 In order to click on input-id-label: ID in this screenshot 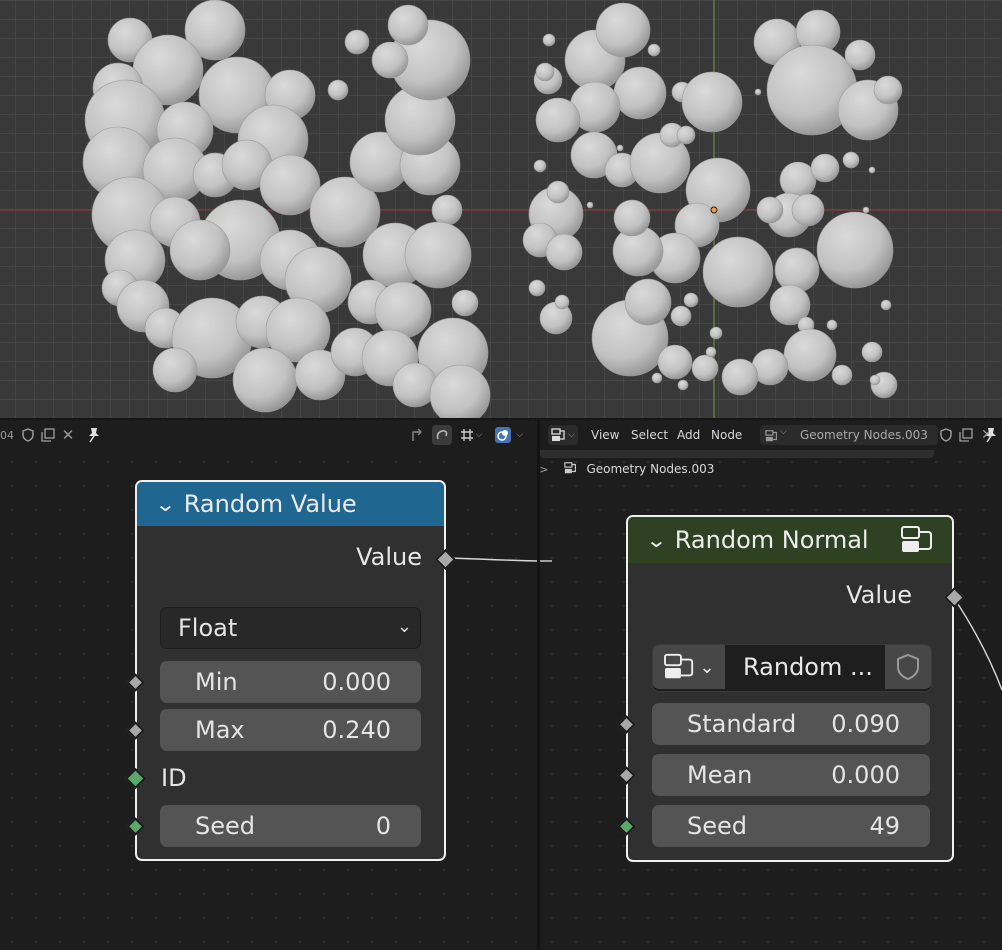, I will do `click(174, 778)`.